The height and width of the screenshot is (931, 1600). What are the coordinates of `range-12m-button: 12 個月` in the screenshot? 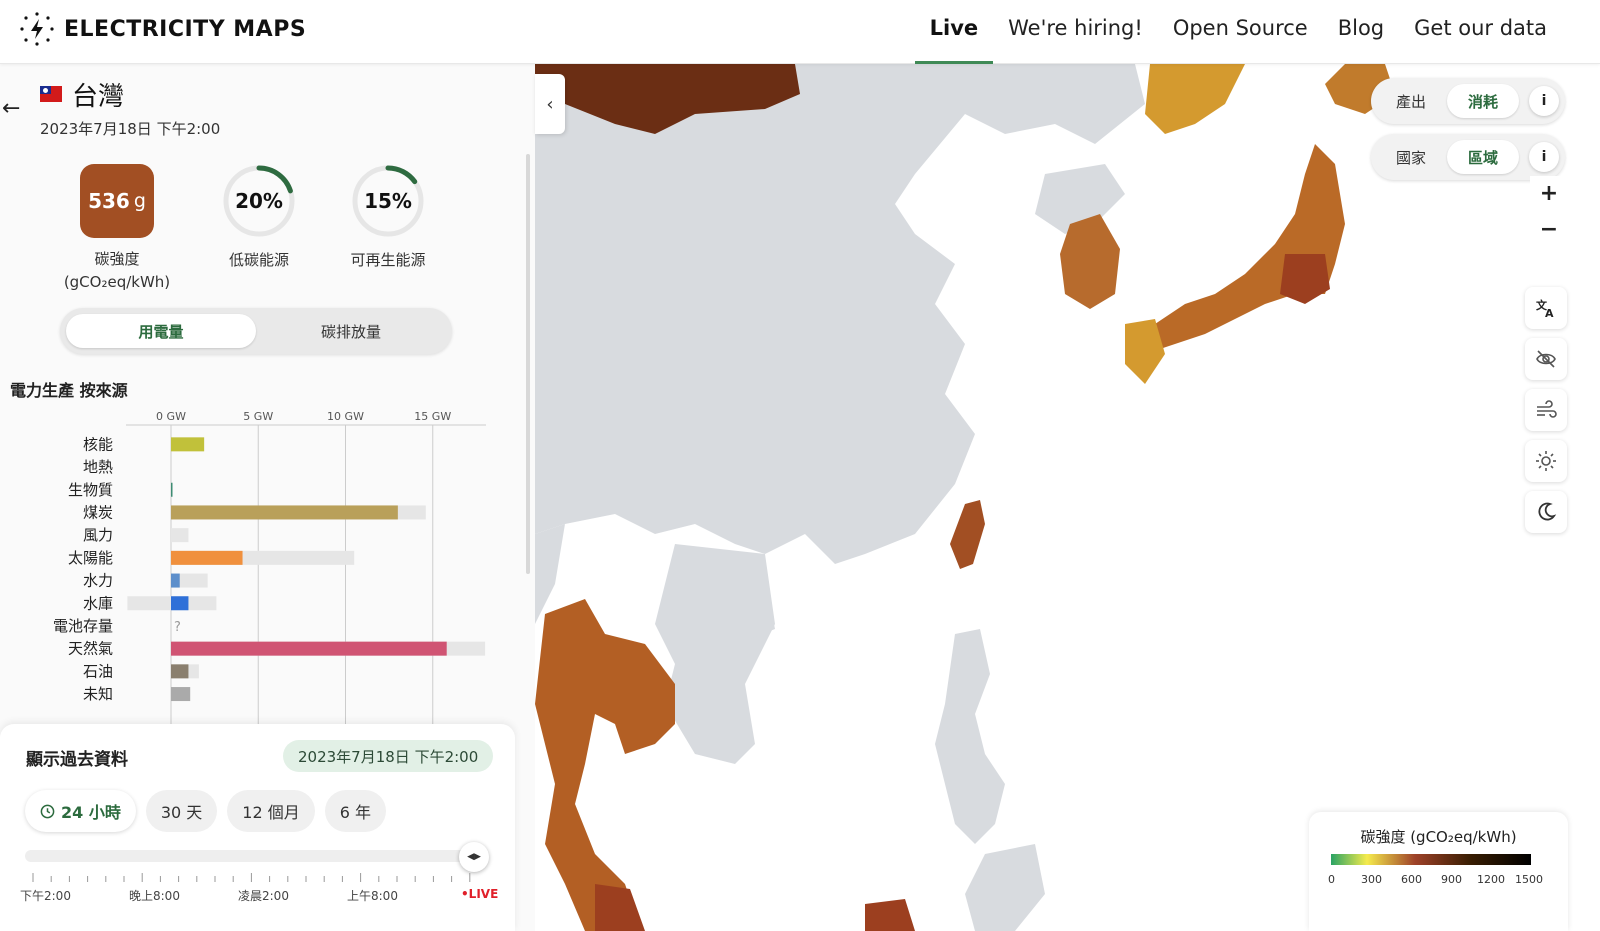 It's located at (271, 811).